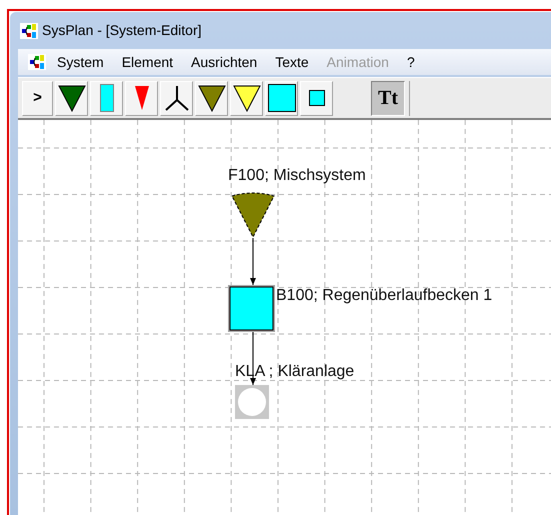 This screenshot has height=515, width=551. Describe the element at coordinates (292, 62) in the screenshot. I see `menu-item: Texte` at that location.